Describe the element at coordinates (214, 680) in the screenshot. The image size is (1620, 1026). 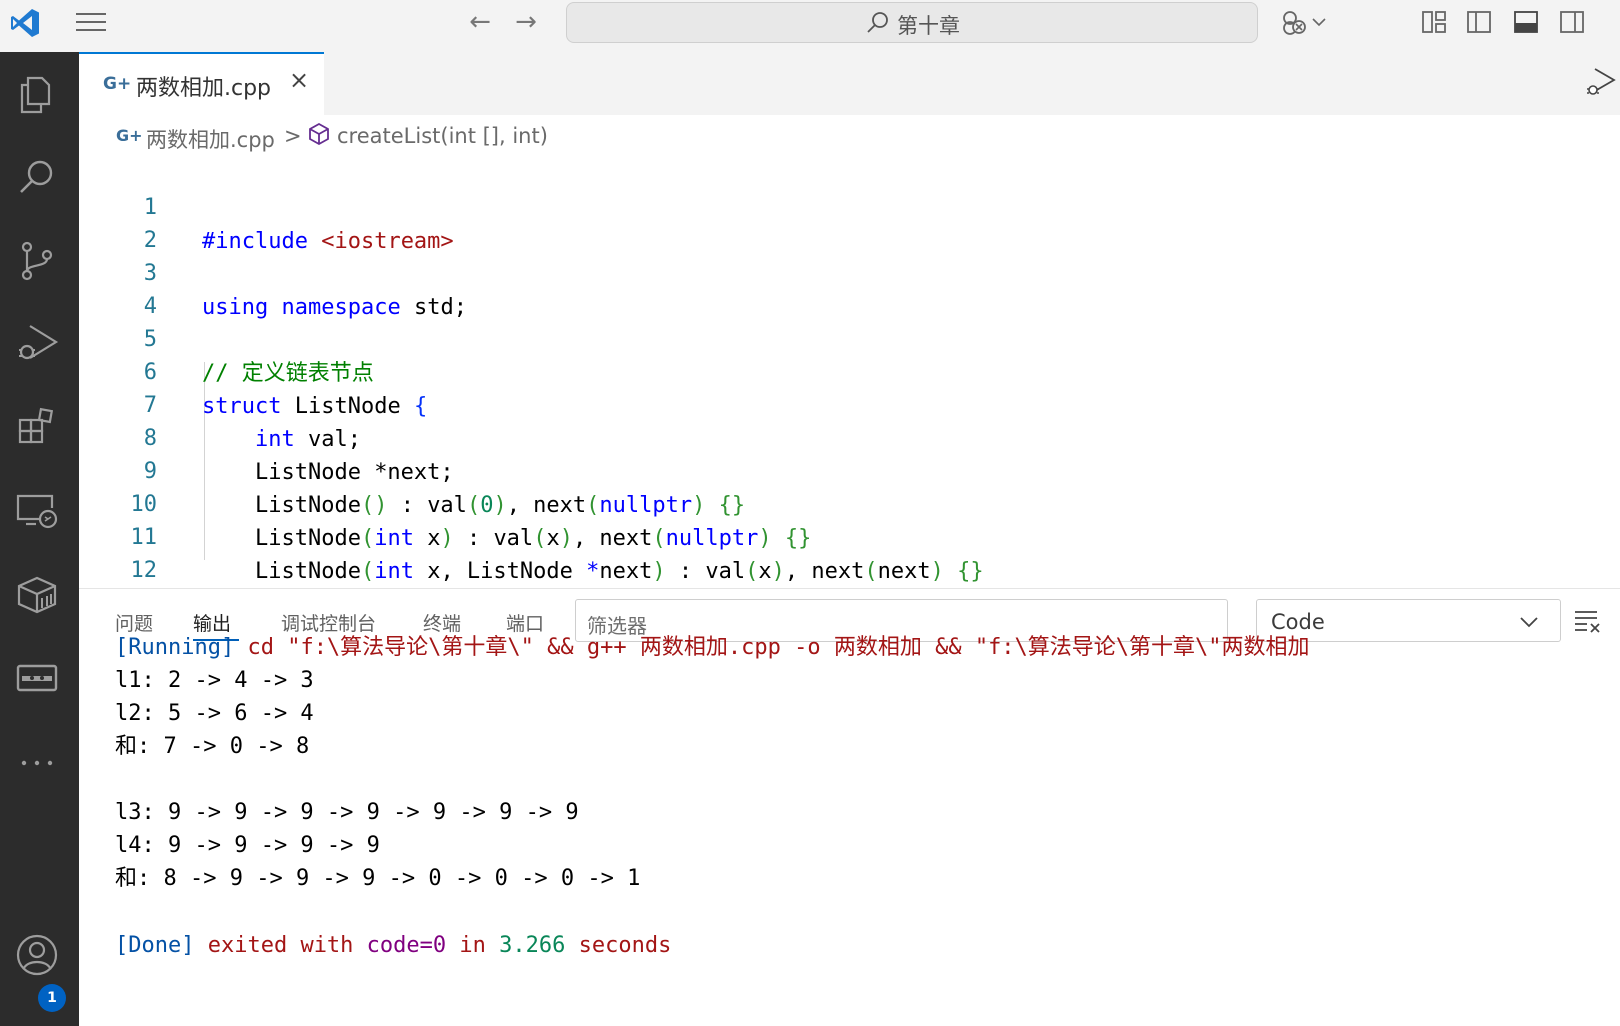
I see `output-line: l1: 2 -> 4 -> 3` at that location.